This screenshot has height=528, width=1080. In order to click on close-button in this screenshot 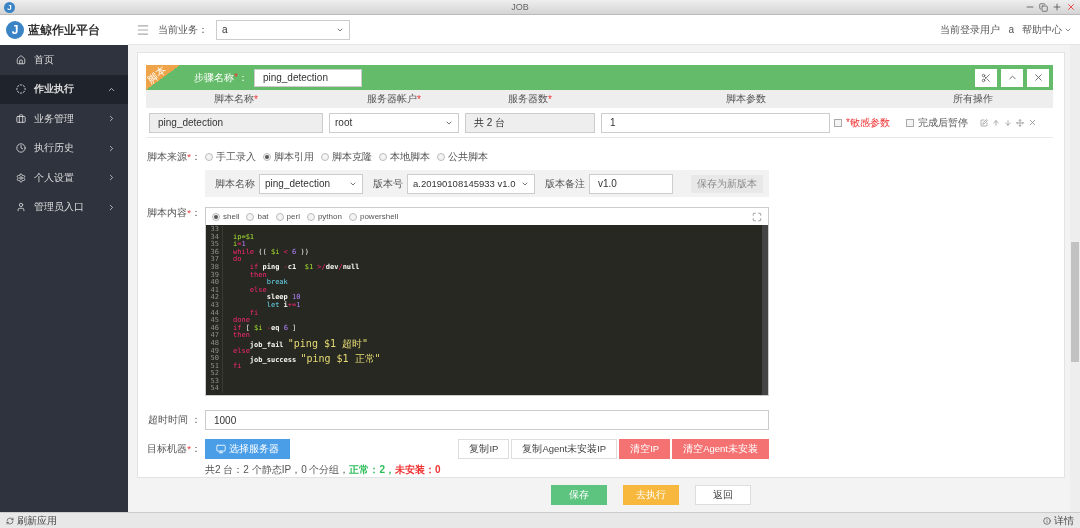, I will do `click(1038, 77)`.